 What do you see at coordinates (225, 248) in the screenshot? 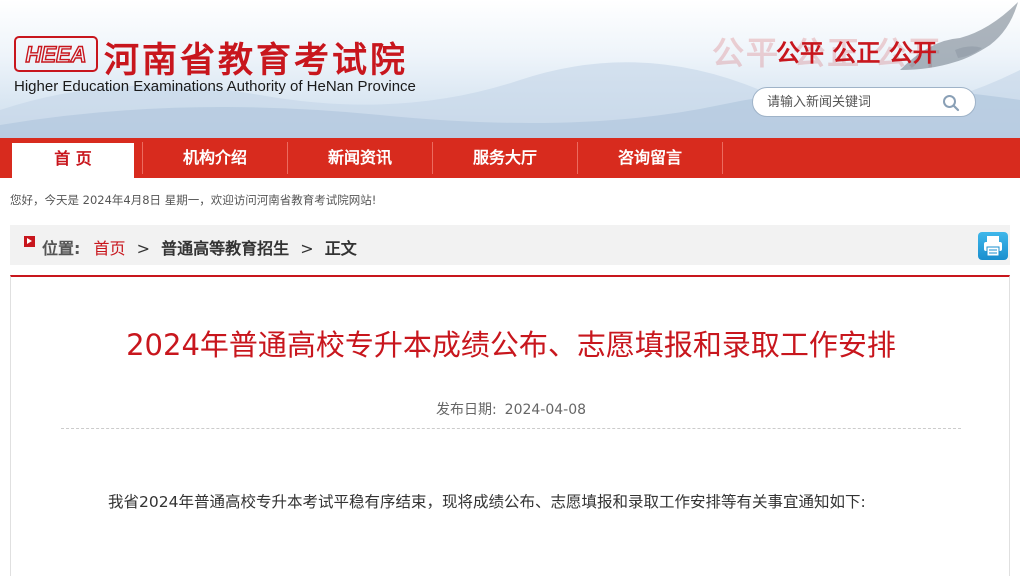
I see `breadcrumb-section-link: 普通高等教育招生` at bounding box center [225, 248].